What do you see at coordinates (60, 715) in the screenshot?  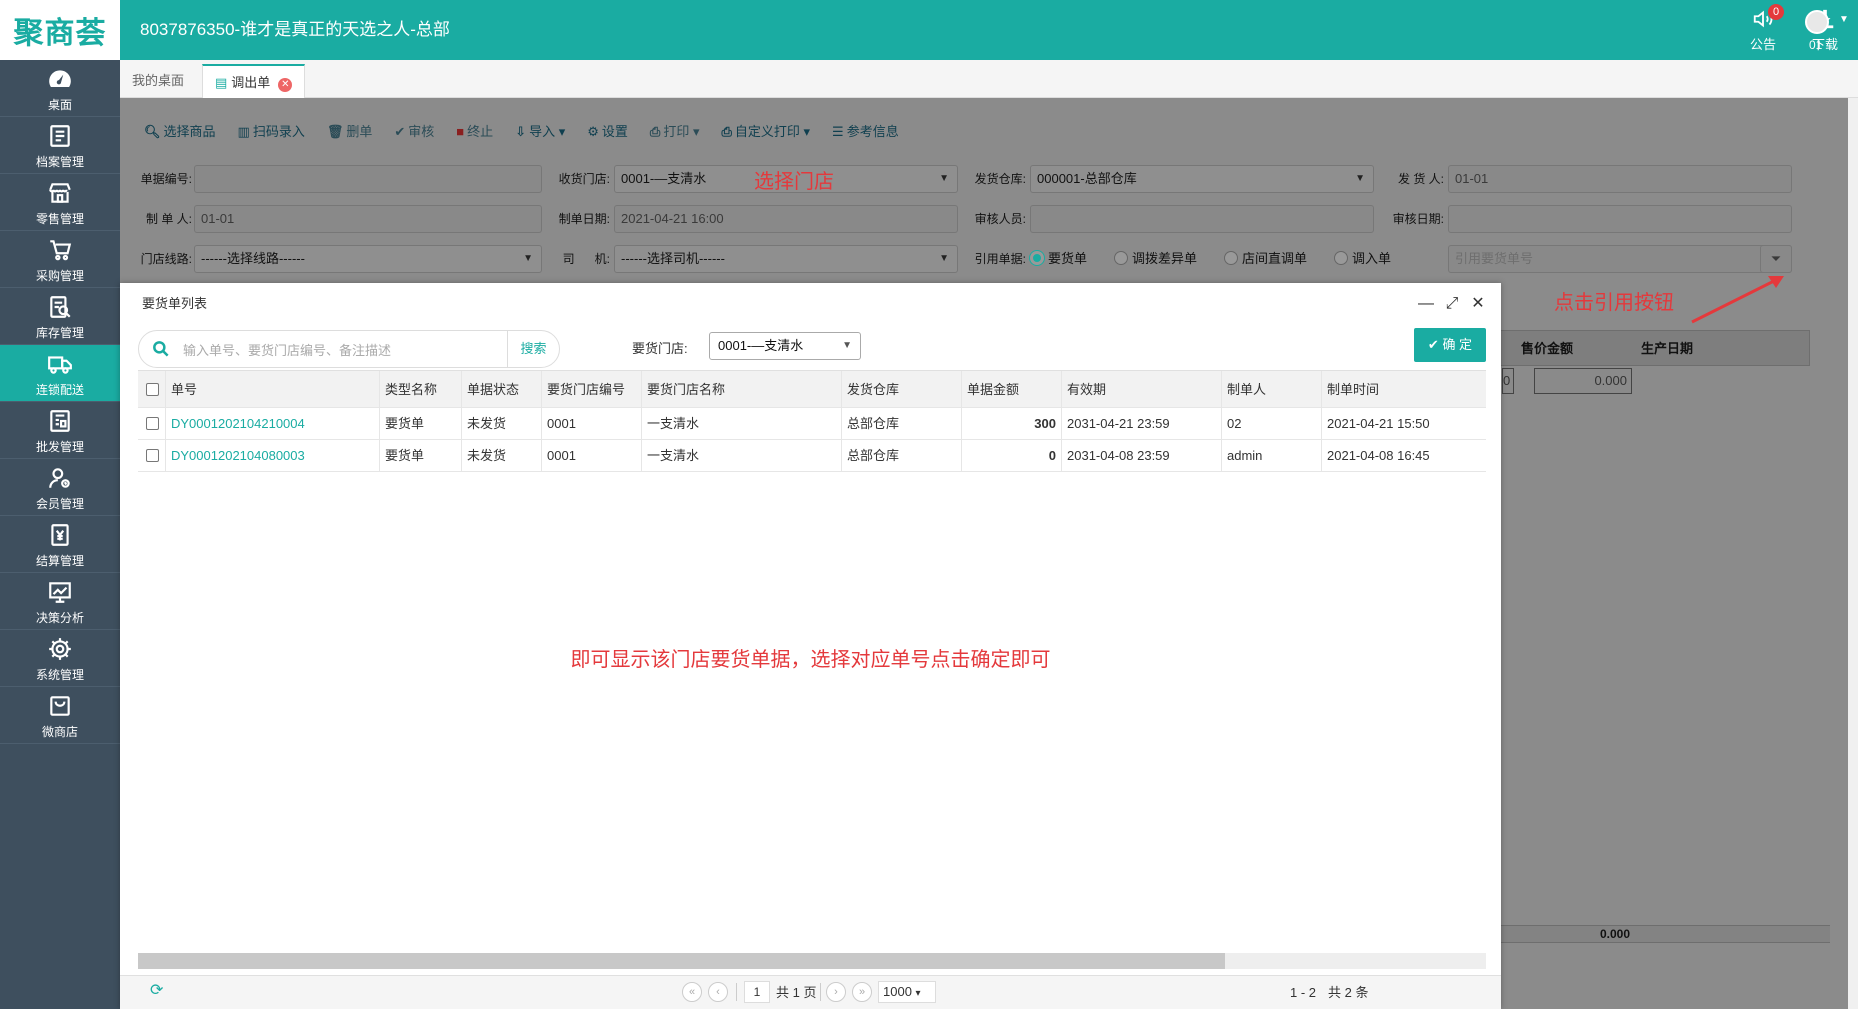 I see `sidebar-item-micro-shop: 微商店` at bounding box center [60, 715].